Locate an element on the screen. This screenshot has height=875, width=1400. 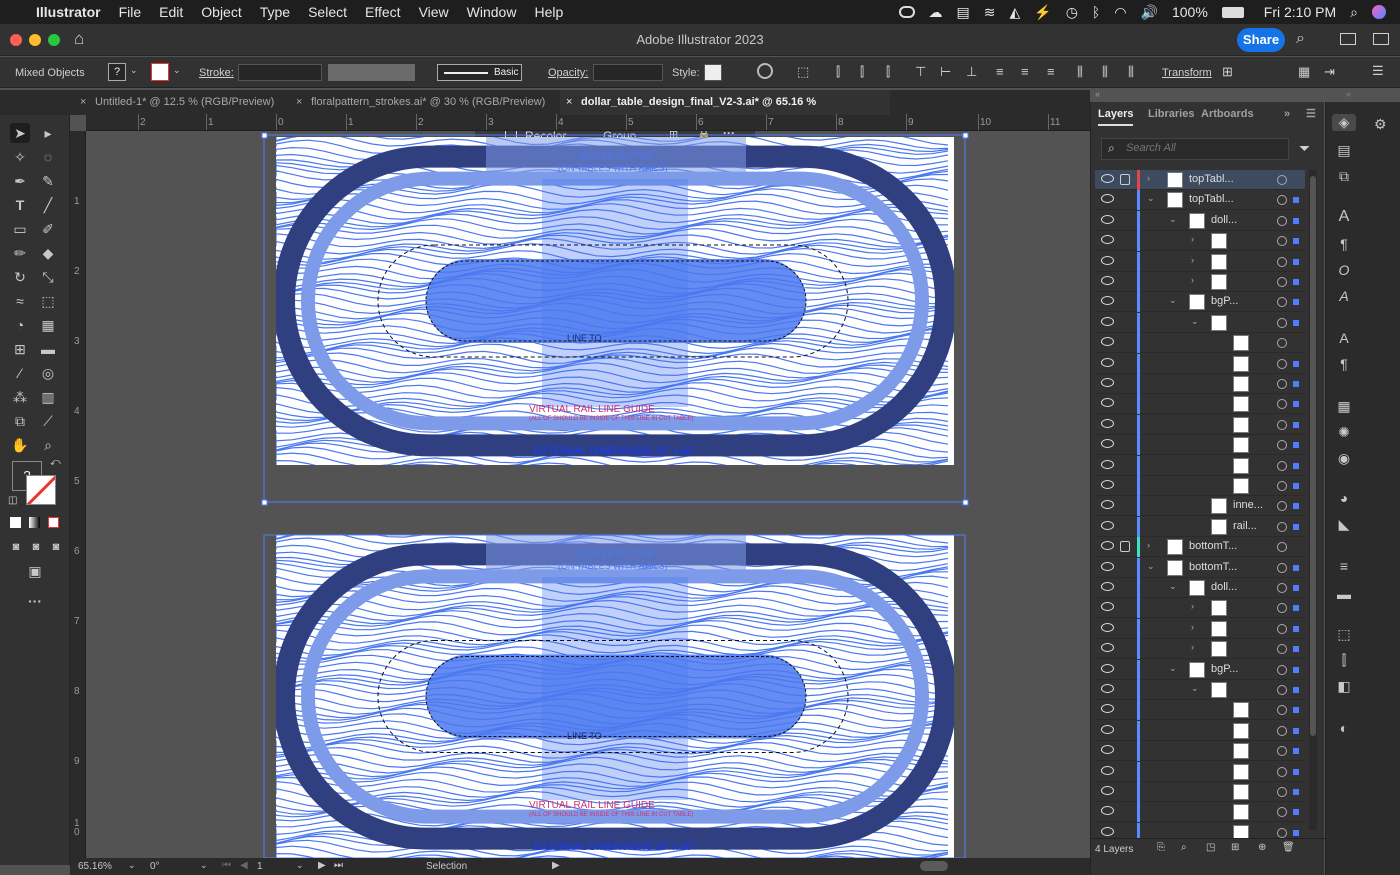
artboard-tool-icon: ⧉ is located at coordinates (20, 421).